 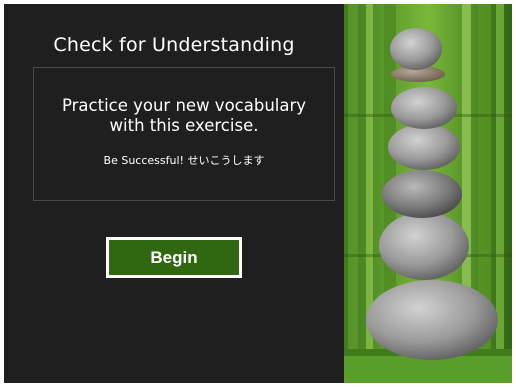 What do you see at coordinates (174, 257) in the screenshot?
I see `begin-button: Begin` at bounding box center [174, 257].